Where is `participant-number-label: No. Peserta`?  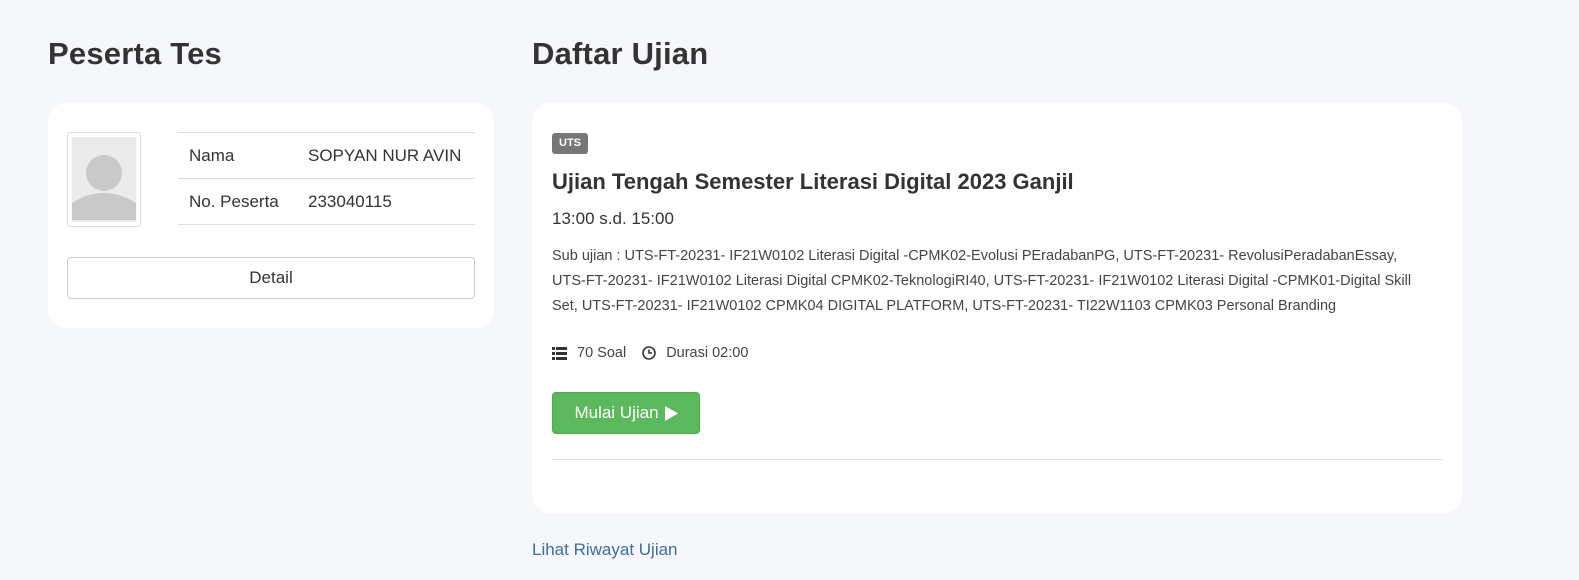 participant-number-label: No. Peserta is located at coordinates (237, 201).